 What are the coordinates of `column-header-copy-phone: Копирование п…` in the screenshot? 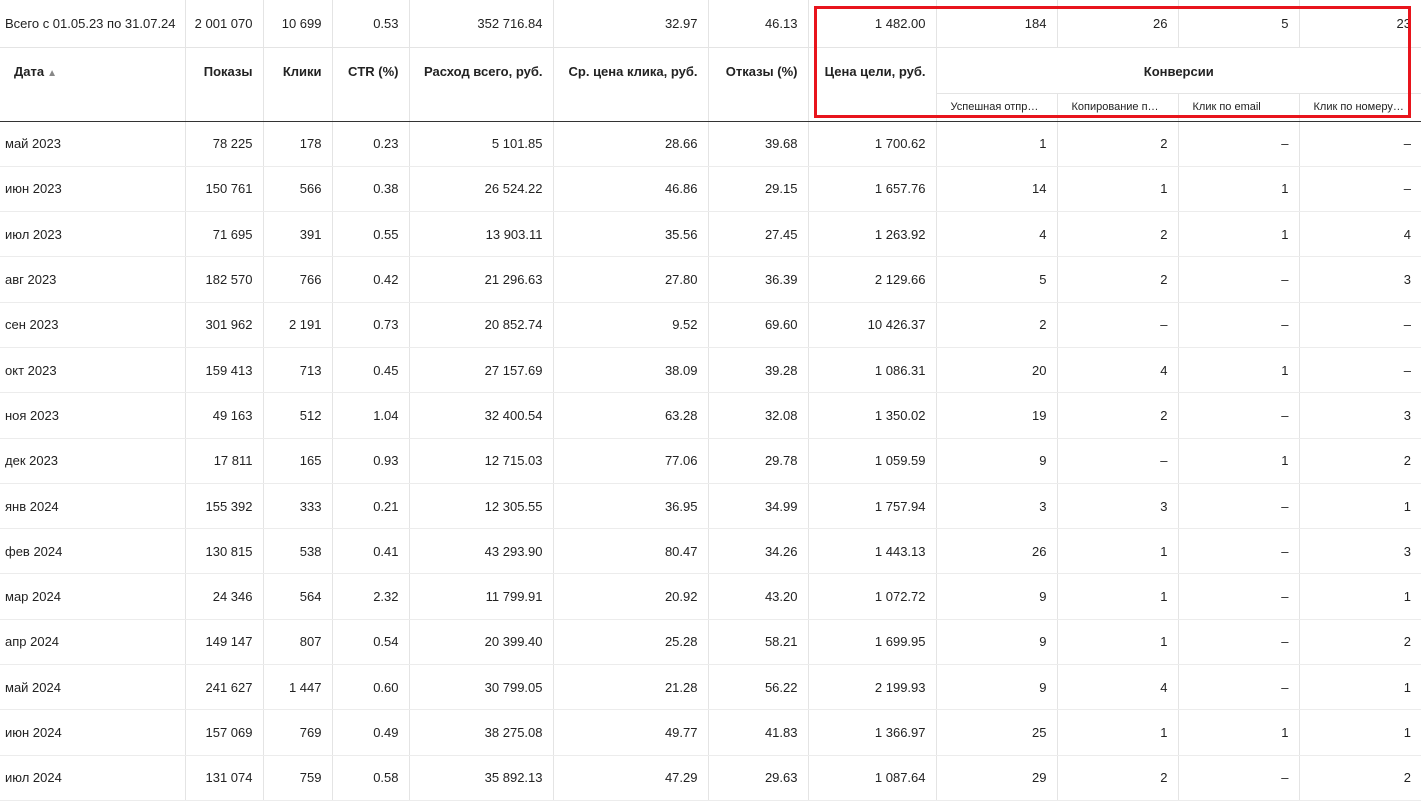 It's located at (1118, 107).